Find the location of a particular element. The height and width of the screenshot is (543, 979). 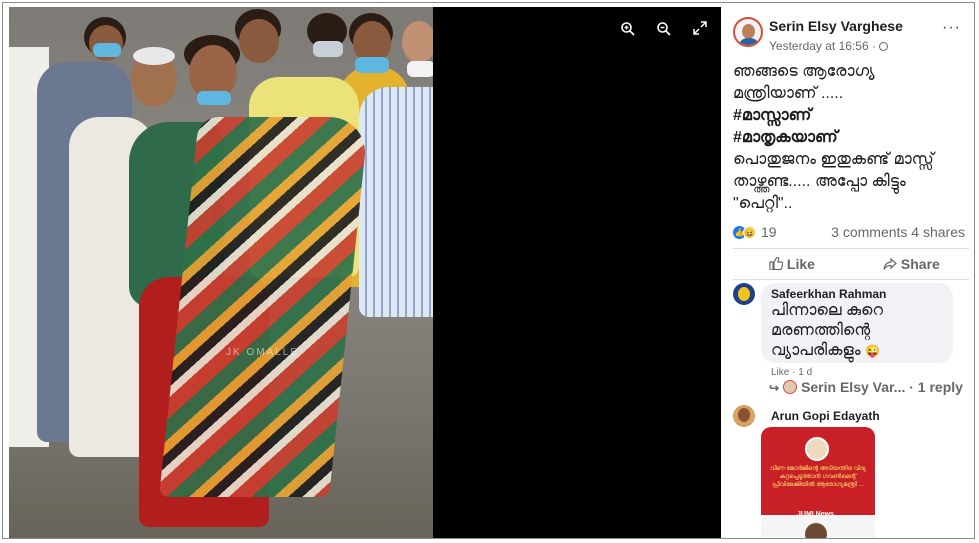

comment-meta: Like · 1 d is located at coordinates (791, 372).